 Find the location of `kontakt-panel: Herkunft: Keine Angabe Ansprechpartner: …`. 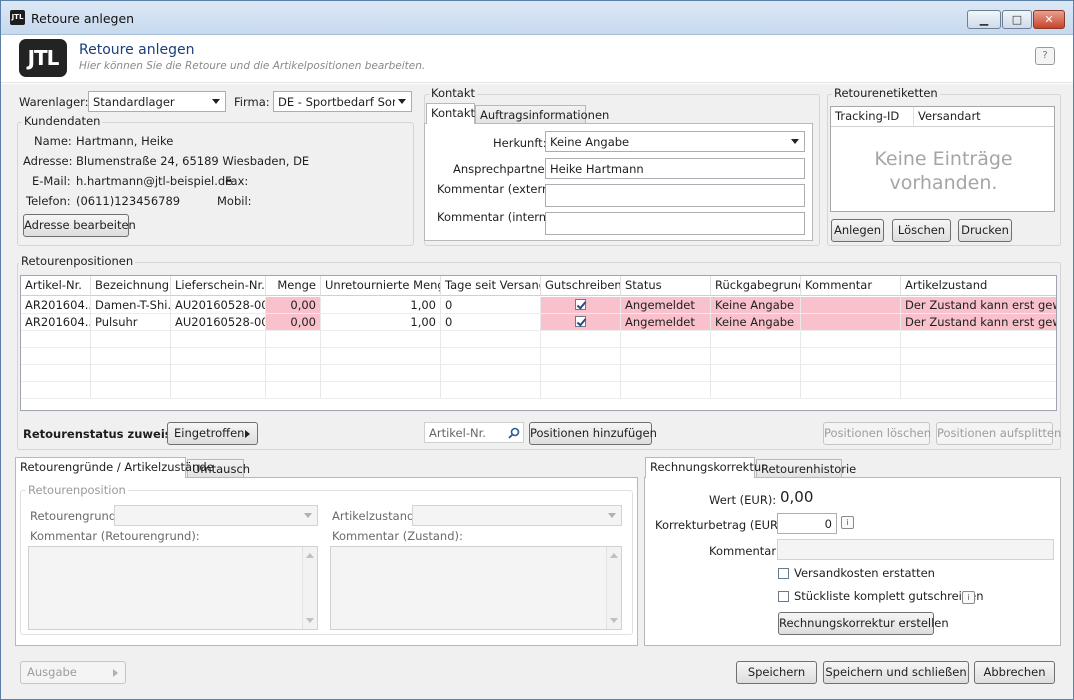

kontakt-panel: Herkunft: Keine Angabe Ansprechpartner: … is located at coordinates (618, 182).